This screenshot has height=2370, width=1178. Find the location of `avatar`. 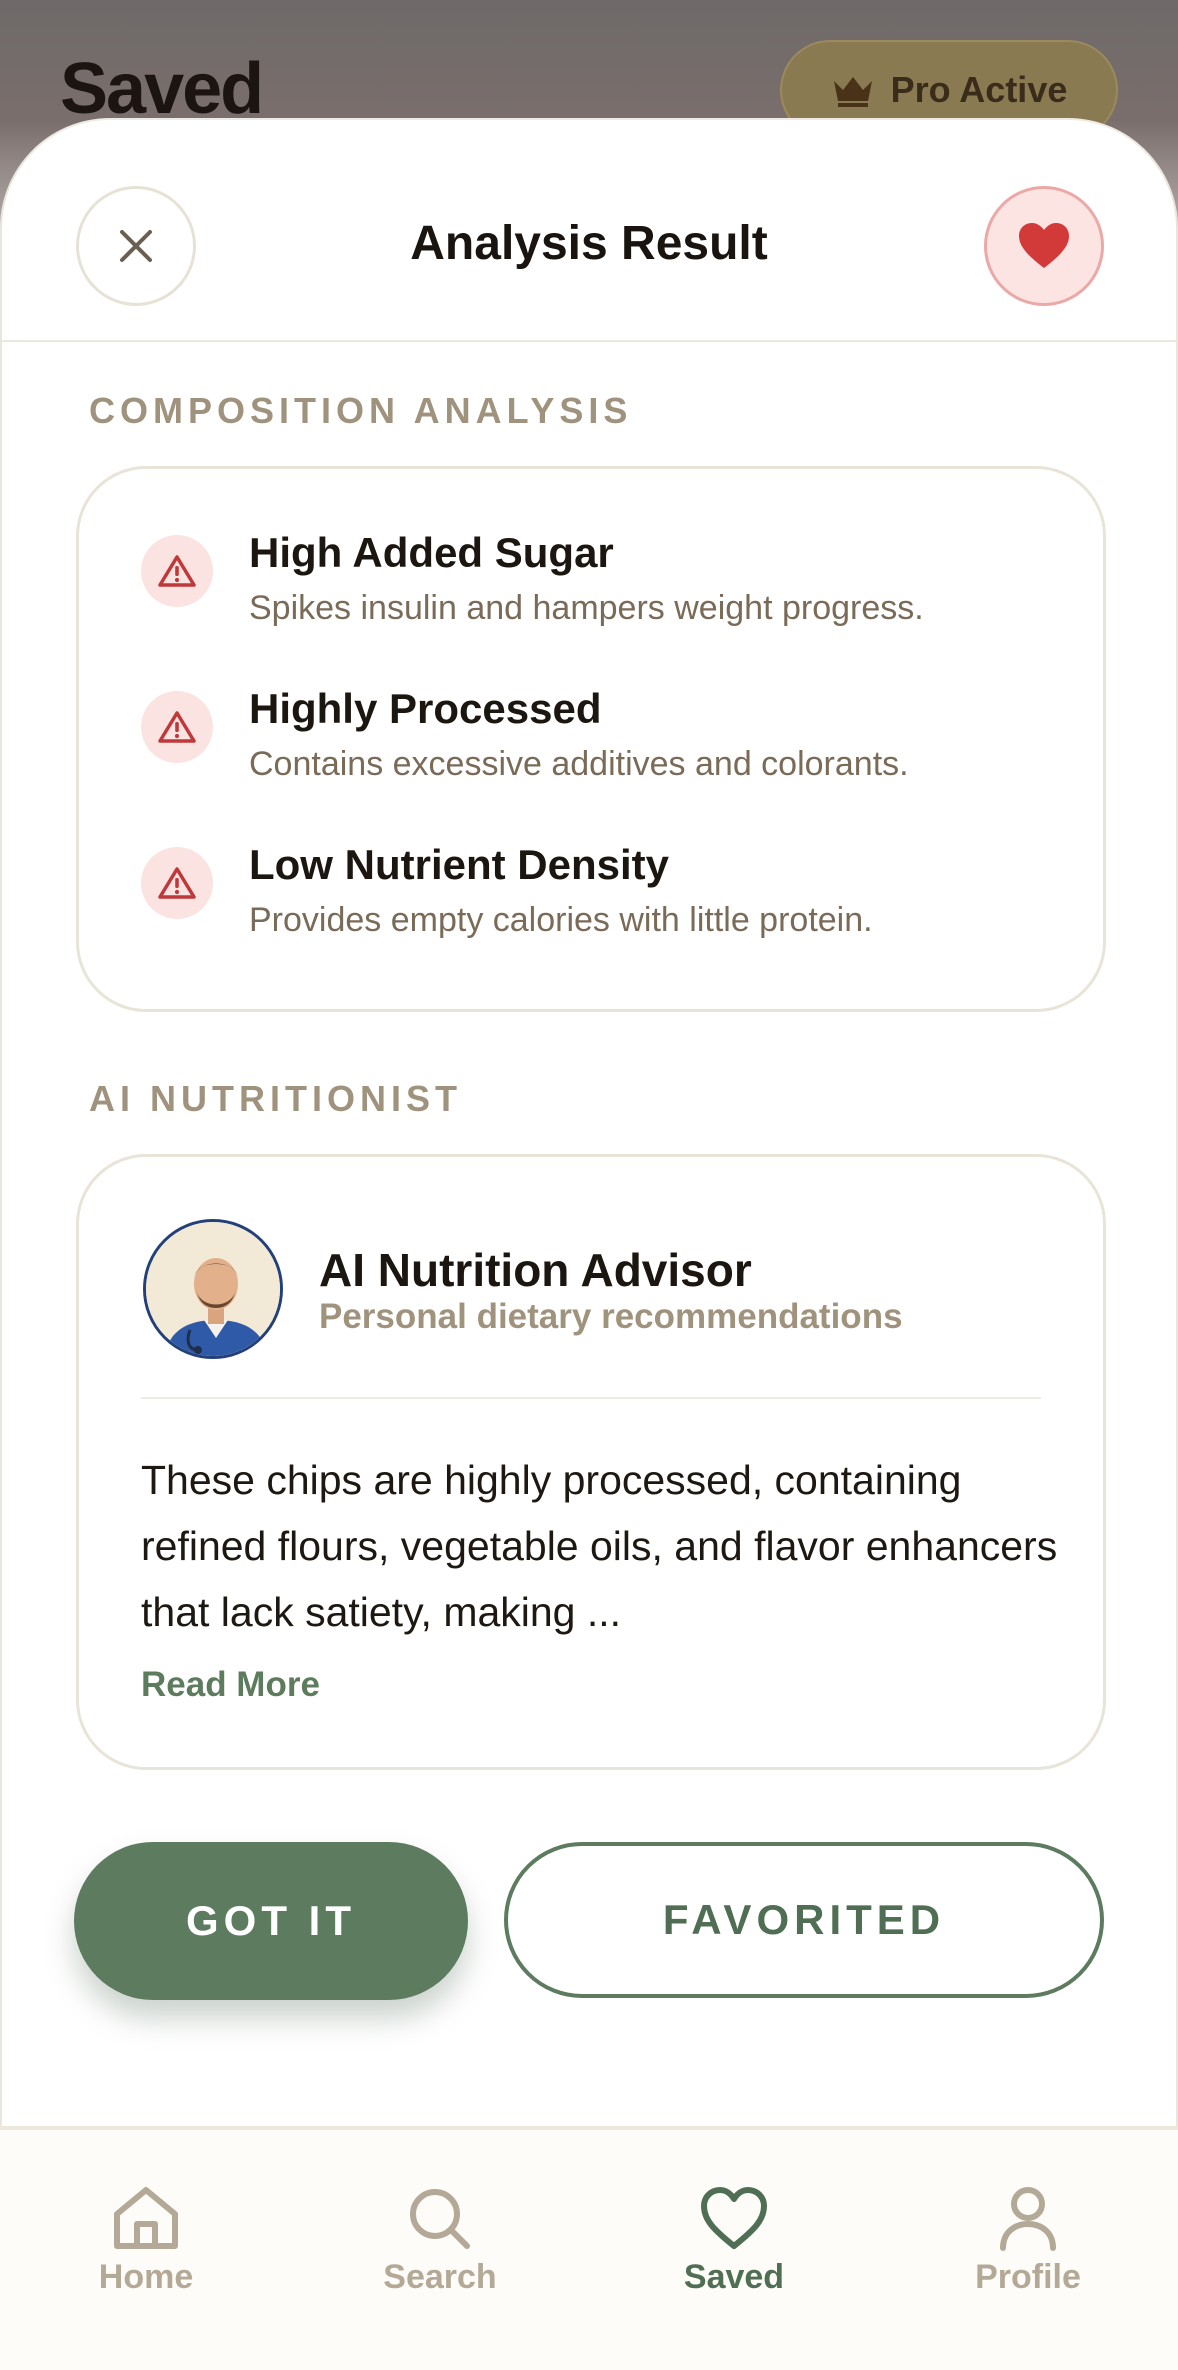

avatar is located at coordinates (213, 1289).